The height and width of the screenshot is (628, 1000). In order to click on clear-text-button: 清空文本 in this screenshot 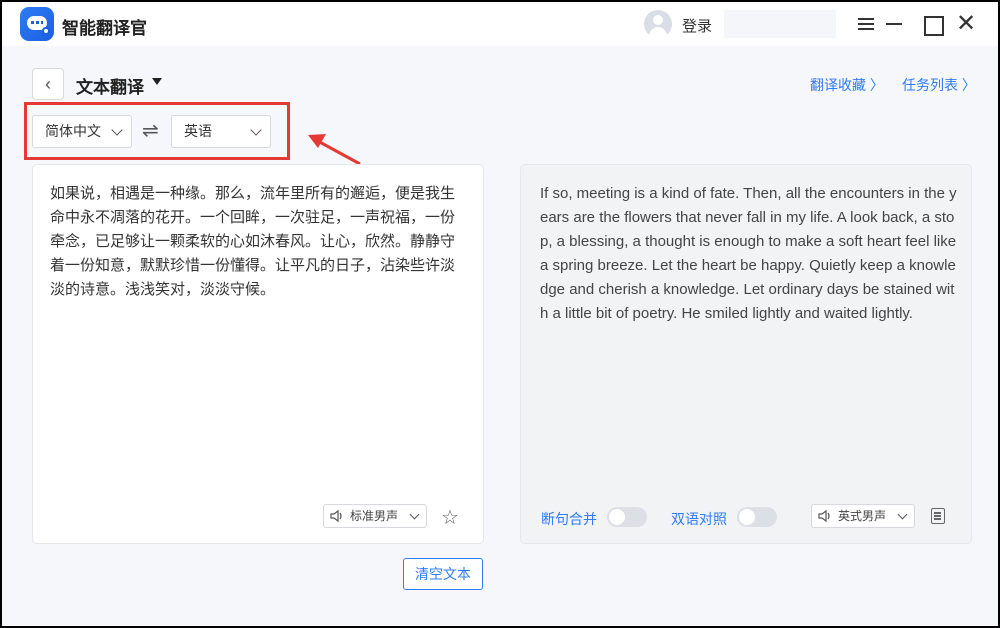, I will do `click(443, 574)`.